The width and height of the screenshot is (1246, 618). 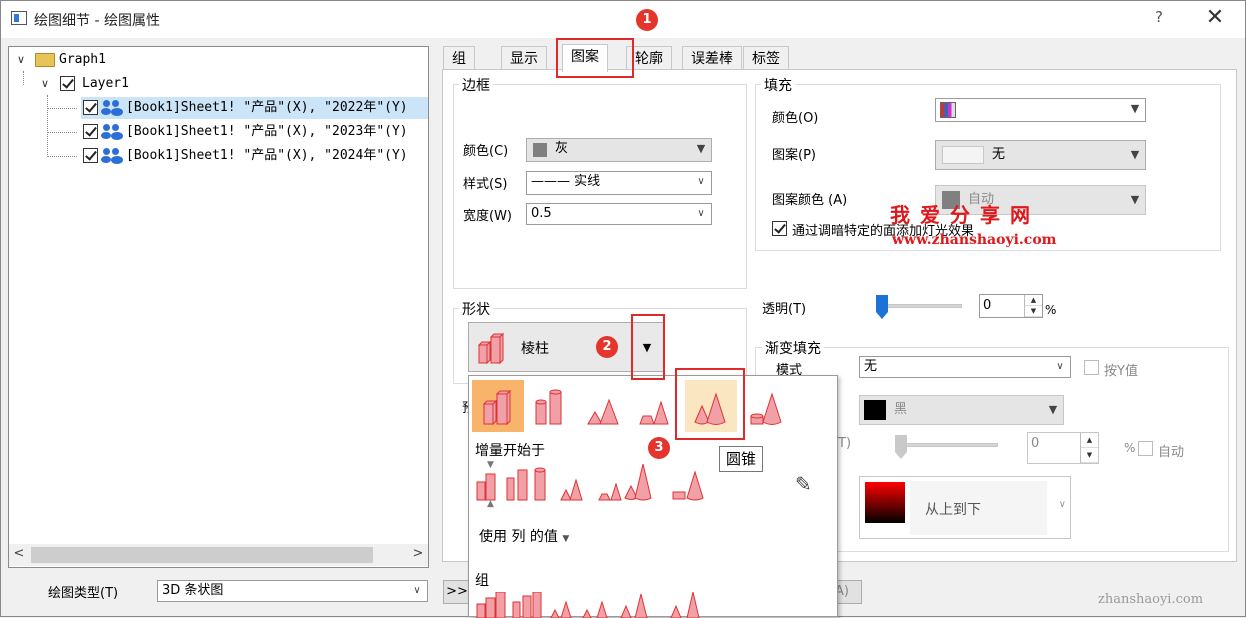 What do you see at coordinates (590, 482) in the screenshot?
I see `increment-shapes` at bounding box center [590, 482].